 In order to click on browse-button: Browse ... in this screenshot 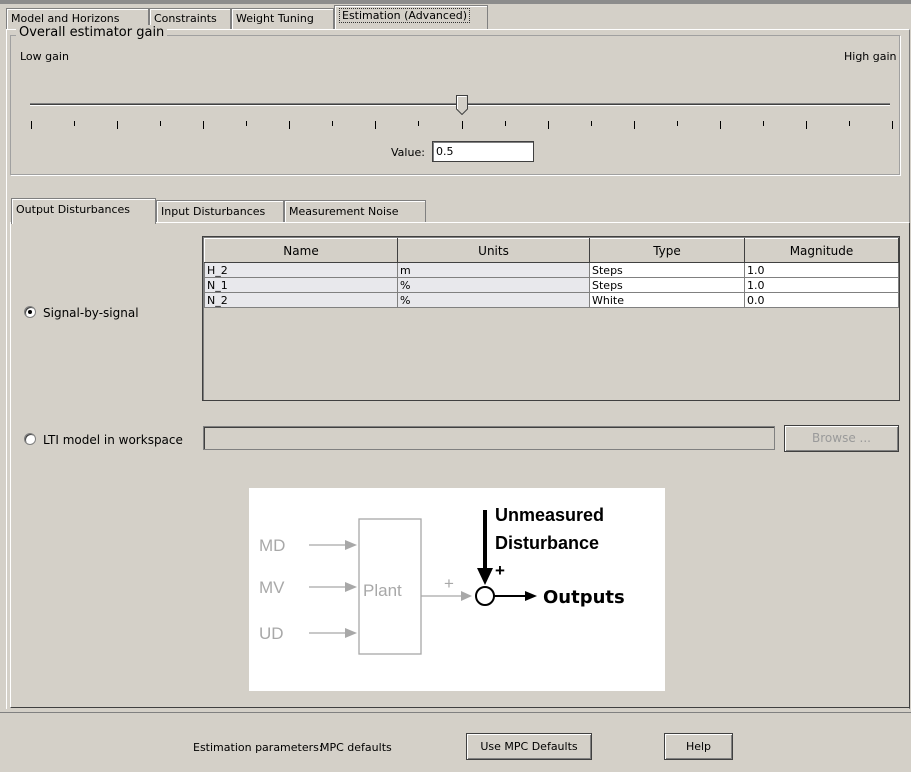, I will do `click(841, 438)`.